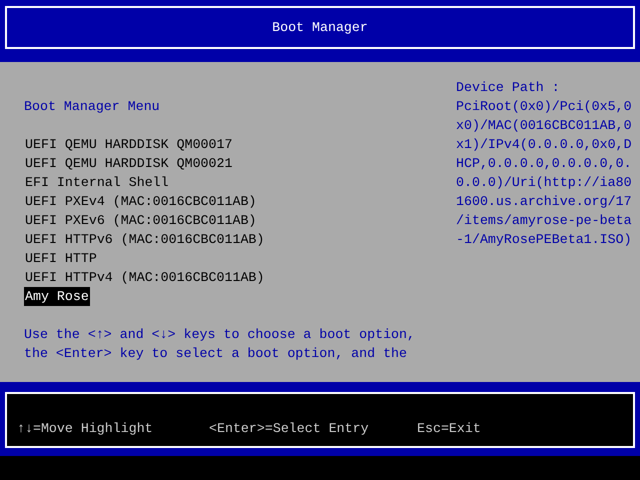  I want to click on device-path-text: HCP,0.0.0.0,0.0.0.0,0., so click(544, 164).